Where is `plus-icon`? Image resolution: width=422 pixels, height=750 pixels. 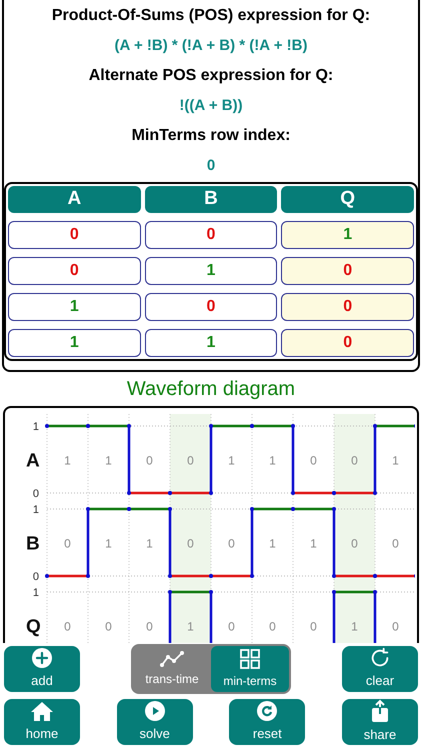 plus-icon is located at coordinates (42, 658).